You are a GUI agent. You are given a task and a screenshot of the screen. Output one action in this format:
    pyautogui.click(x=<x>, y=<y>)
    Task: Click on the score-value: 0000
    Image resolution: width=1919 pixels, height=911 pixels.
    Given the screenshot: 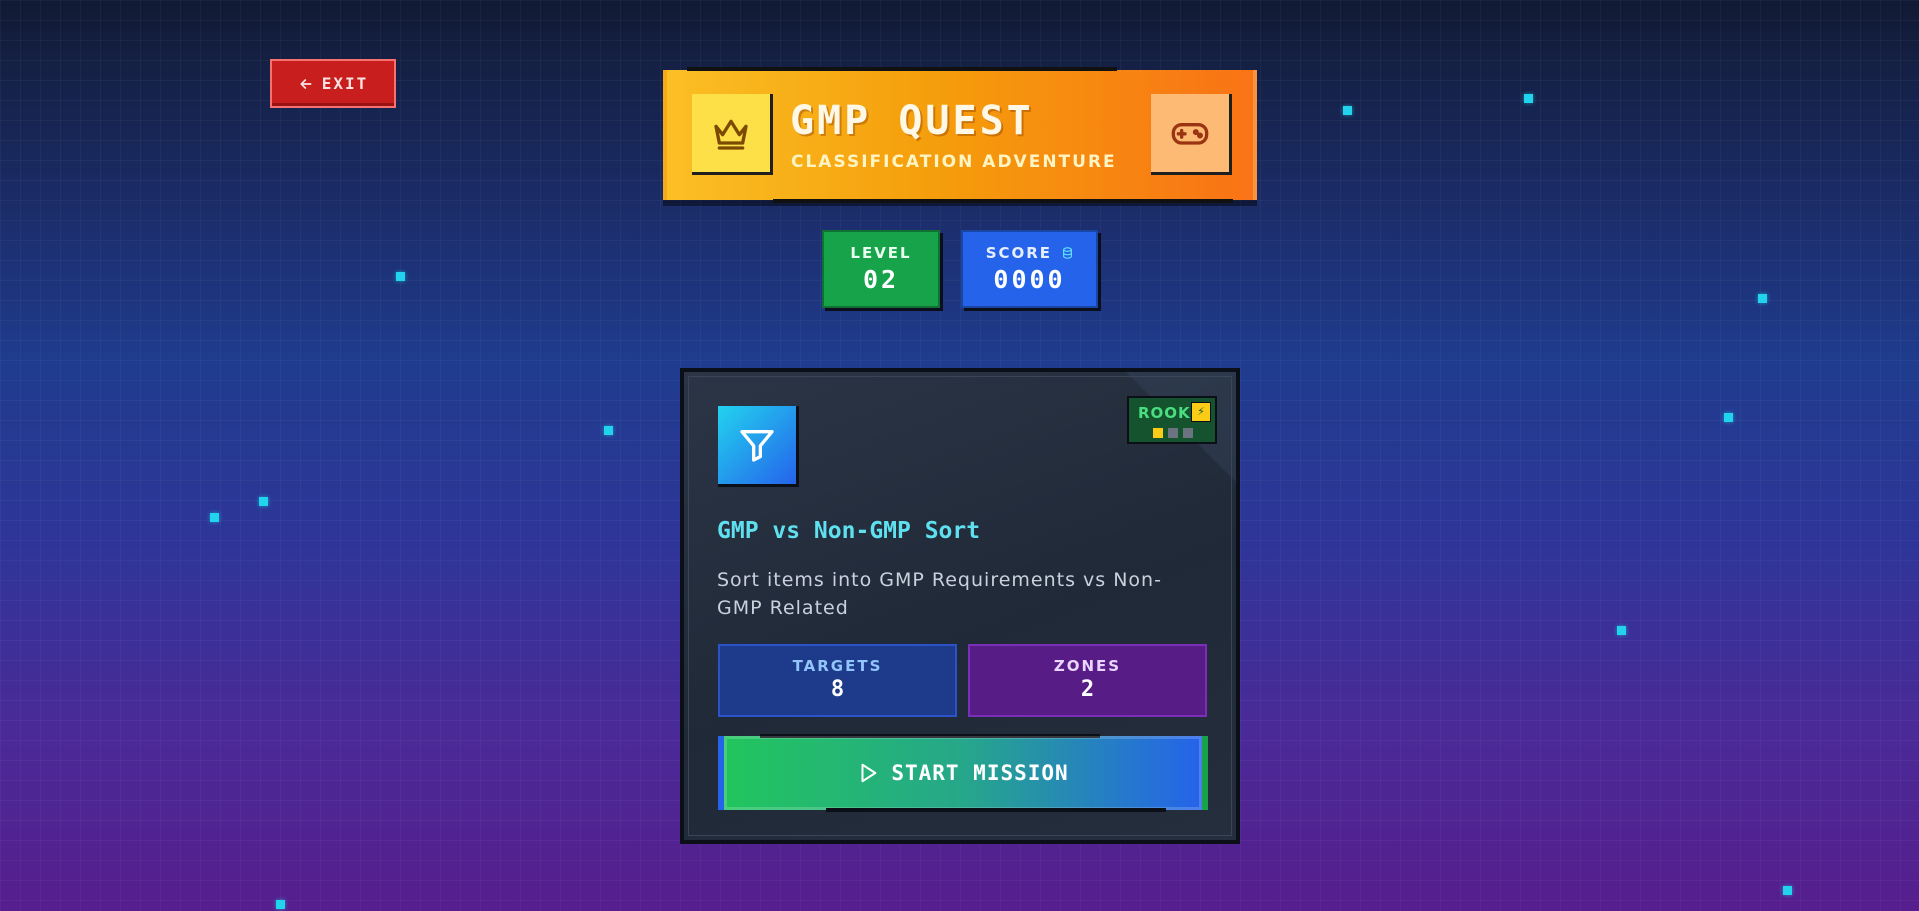 What is the action you would take?
    pyautogui.click(x=1029, y=279)
    